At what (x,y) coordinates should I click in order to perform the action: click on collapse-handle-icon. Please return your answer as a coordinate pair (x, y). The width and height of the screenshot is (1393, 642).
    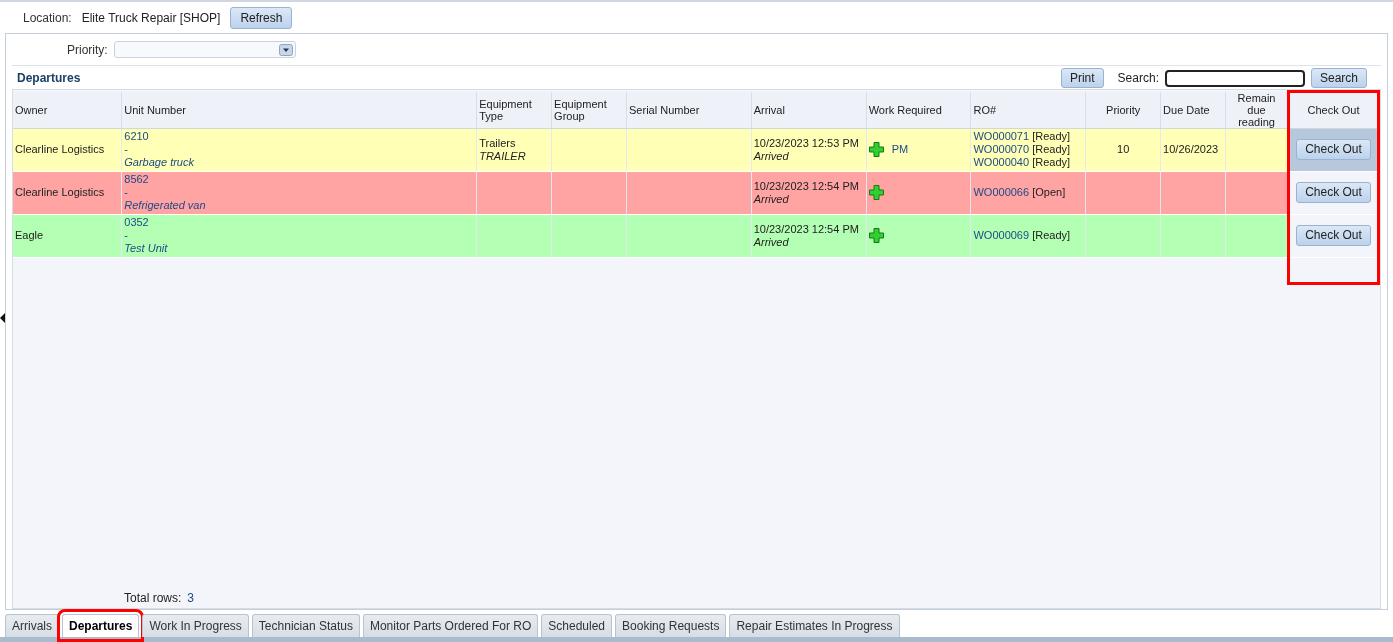
    Looking at the image, I should click on (2, 318).